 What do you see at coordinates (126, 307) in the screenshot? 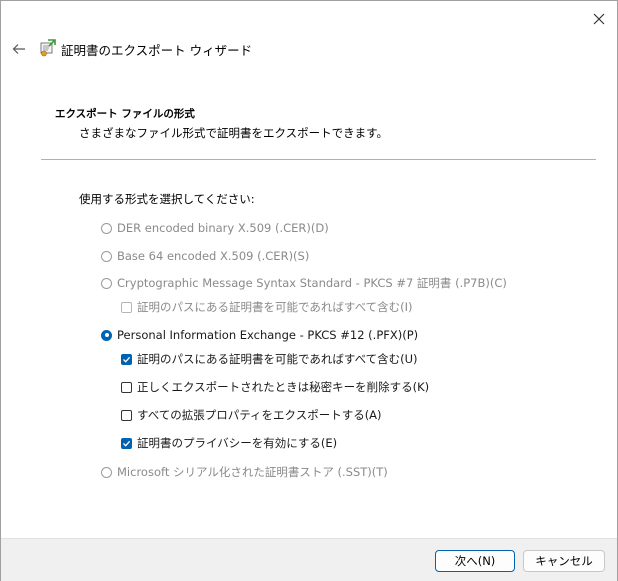
I see `checkbox-pkcs7-include-path-box` at bounding box center [126, 307].